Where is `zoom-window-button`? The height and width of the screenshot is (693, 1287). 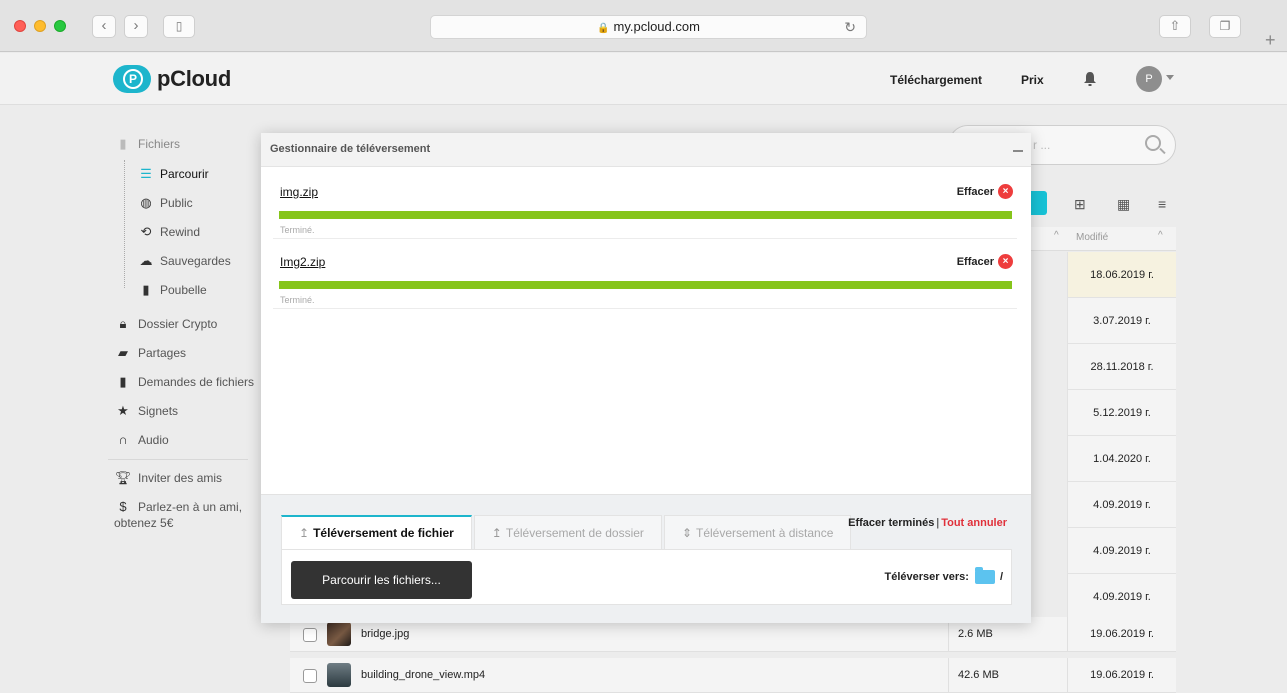
zoom-window-button is located at coordinates (60, 26).